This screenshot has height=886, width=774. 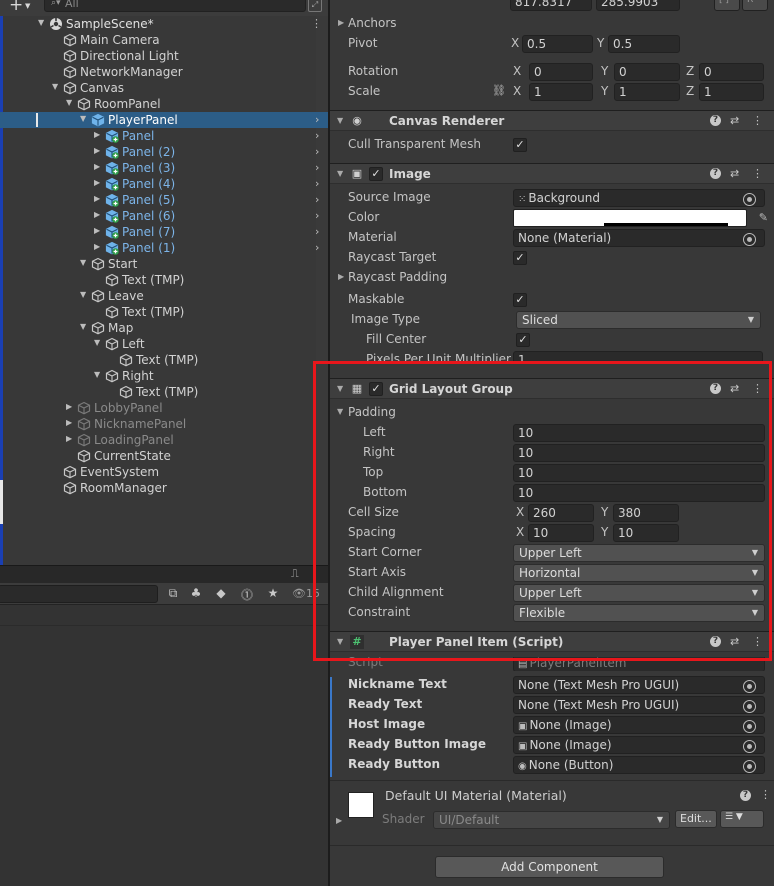 What do you see at coordinates (247, 594) in the screenshot?
I see `warning-icon: ⓵` at bounding box center [247, 594].